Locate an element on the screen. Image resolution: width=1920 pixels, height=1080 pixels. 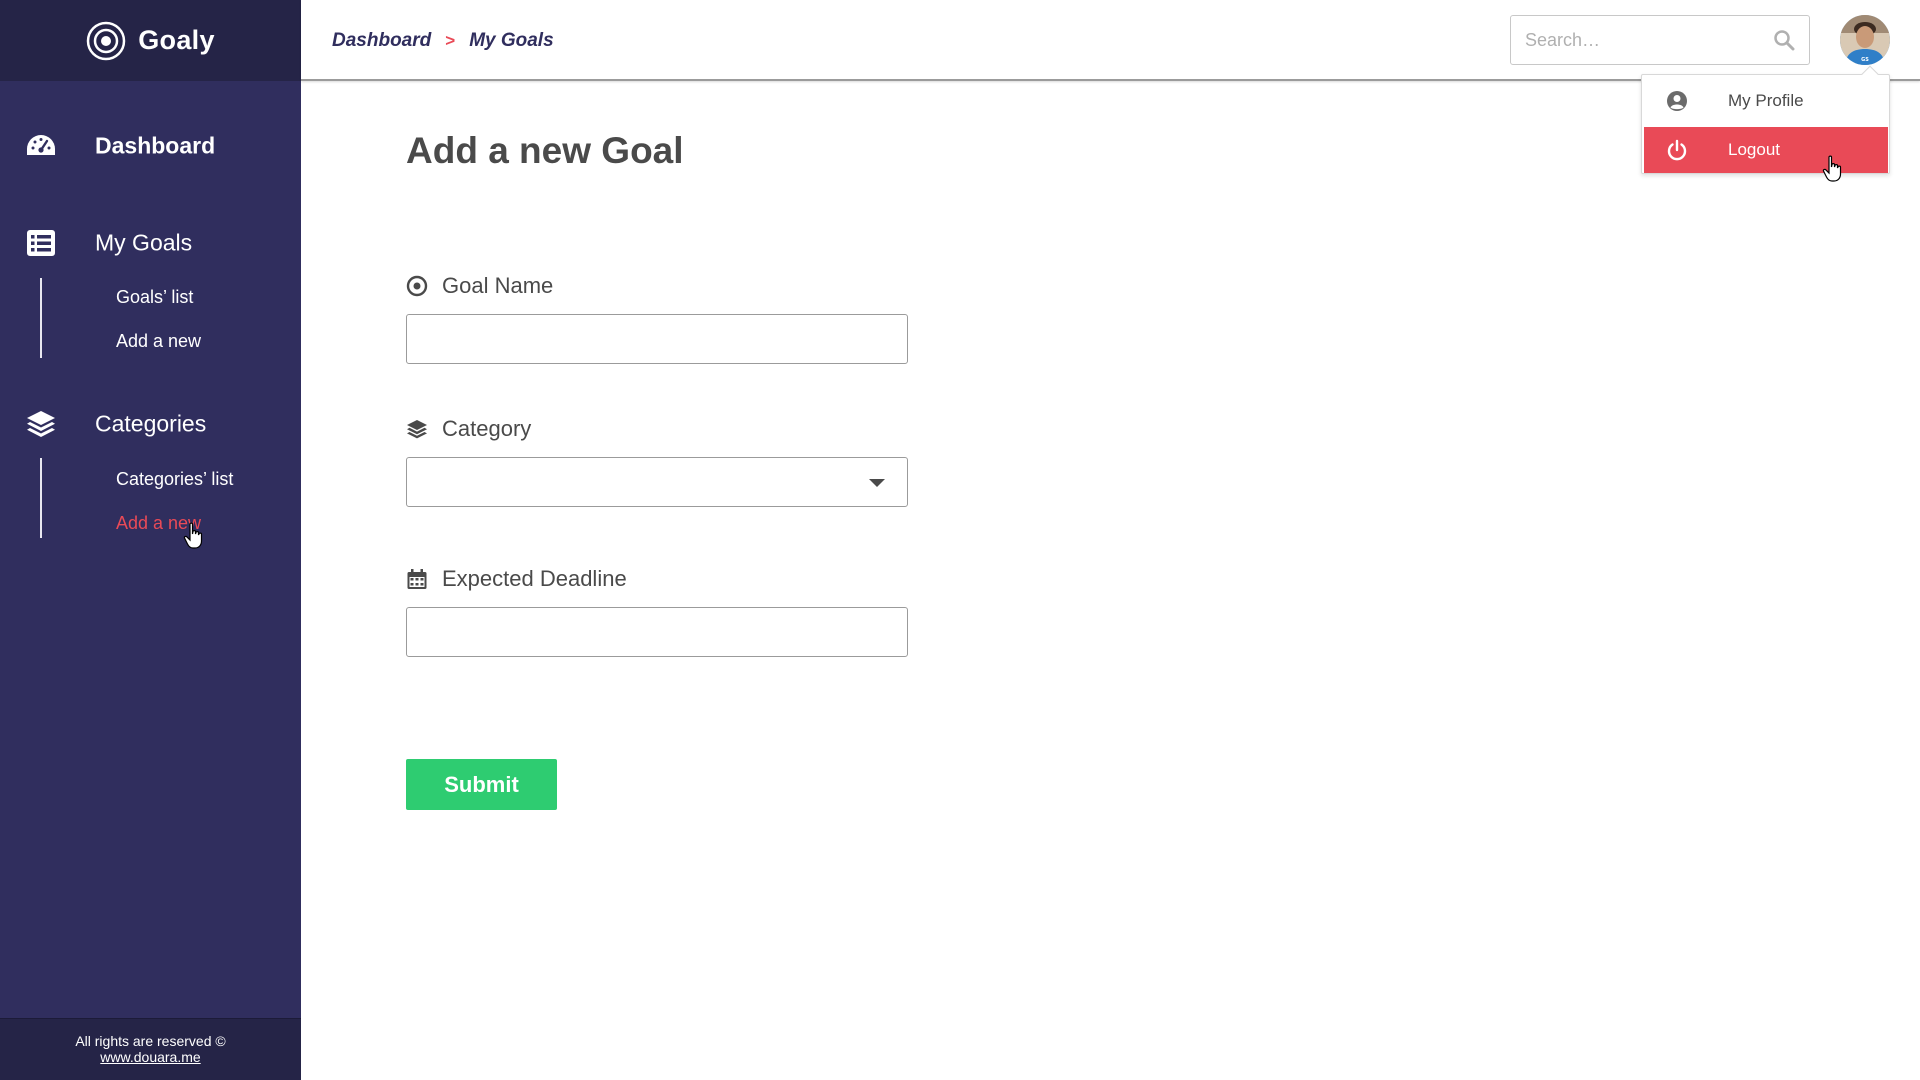
sidebar-footer: All rights are reserved © www.douara.me is located at coordinates (150, 1049).